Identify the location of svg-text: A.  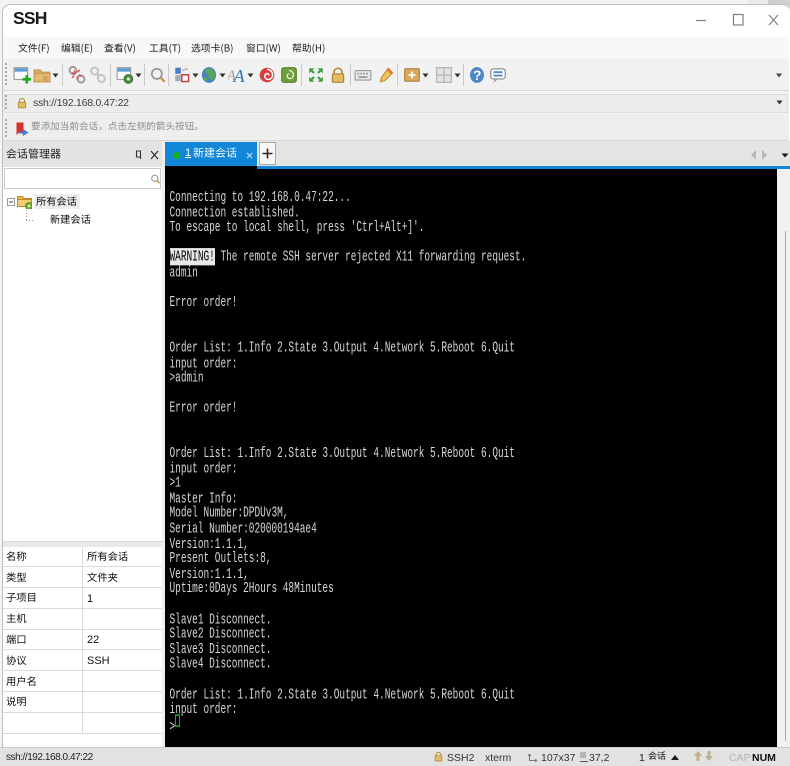
(239, 75).